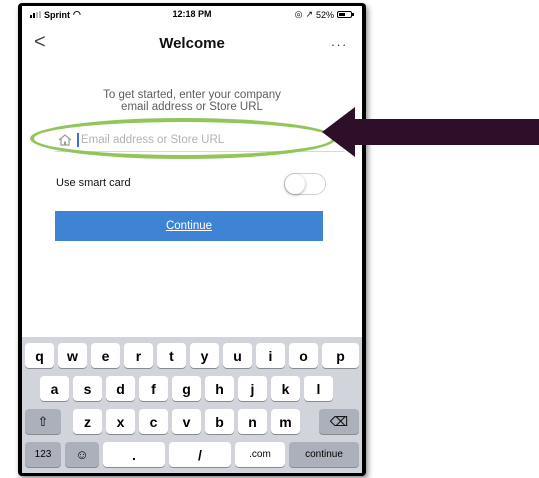  Describe the element at coordinates (295, 184) in the screenshot. I see `toggle-knob` at that location.